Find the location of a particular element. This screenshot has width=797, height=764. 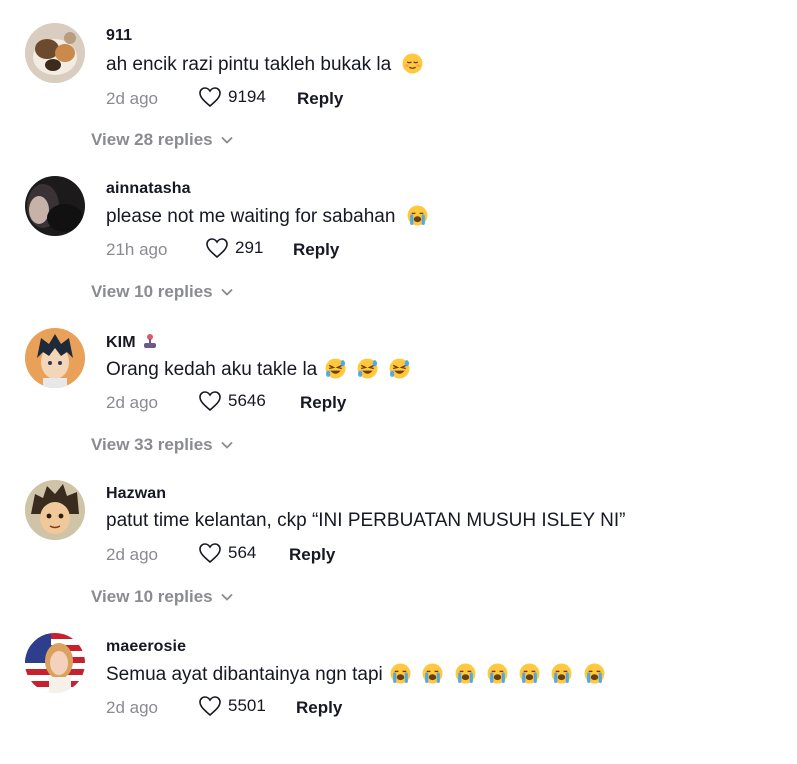

view-replies-button: View 33 replies is located at coordinates (162, 445).